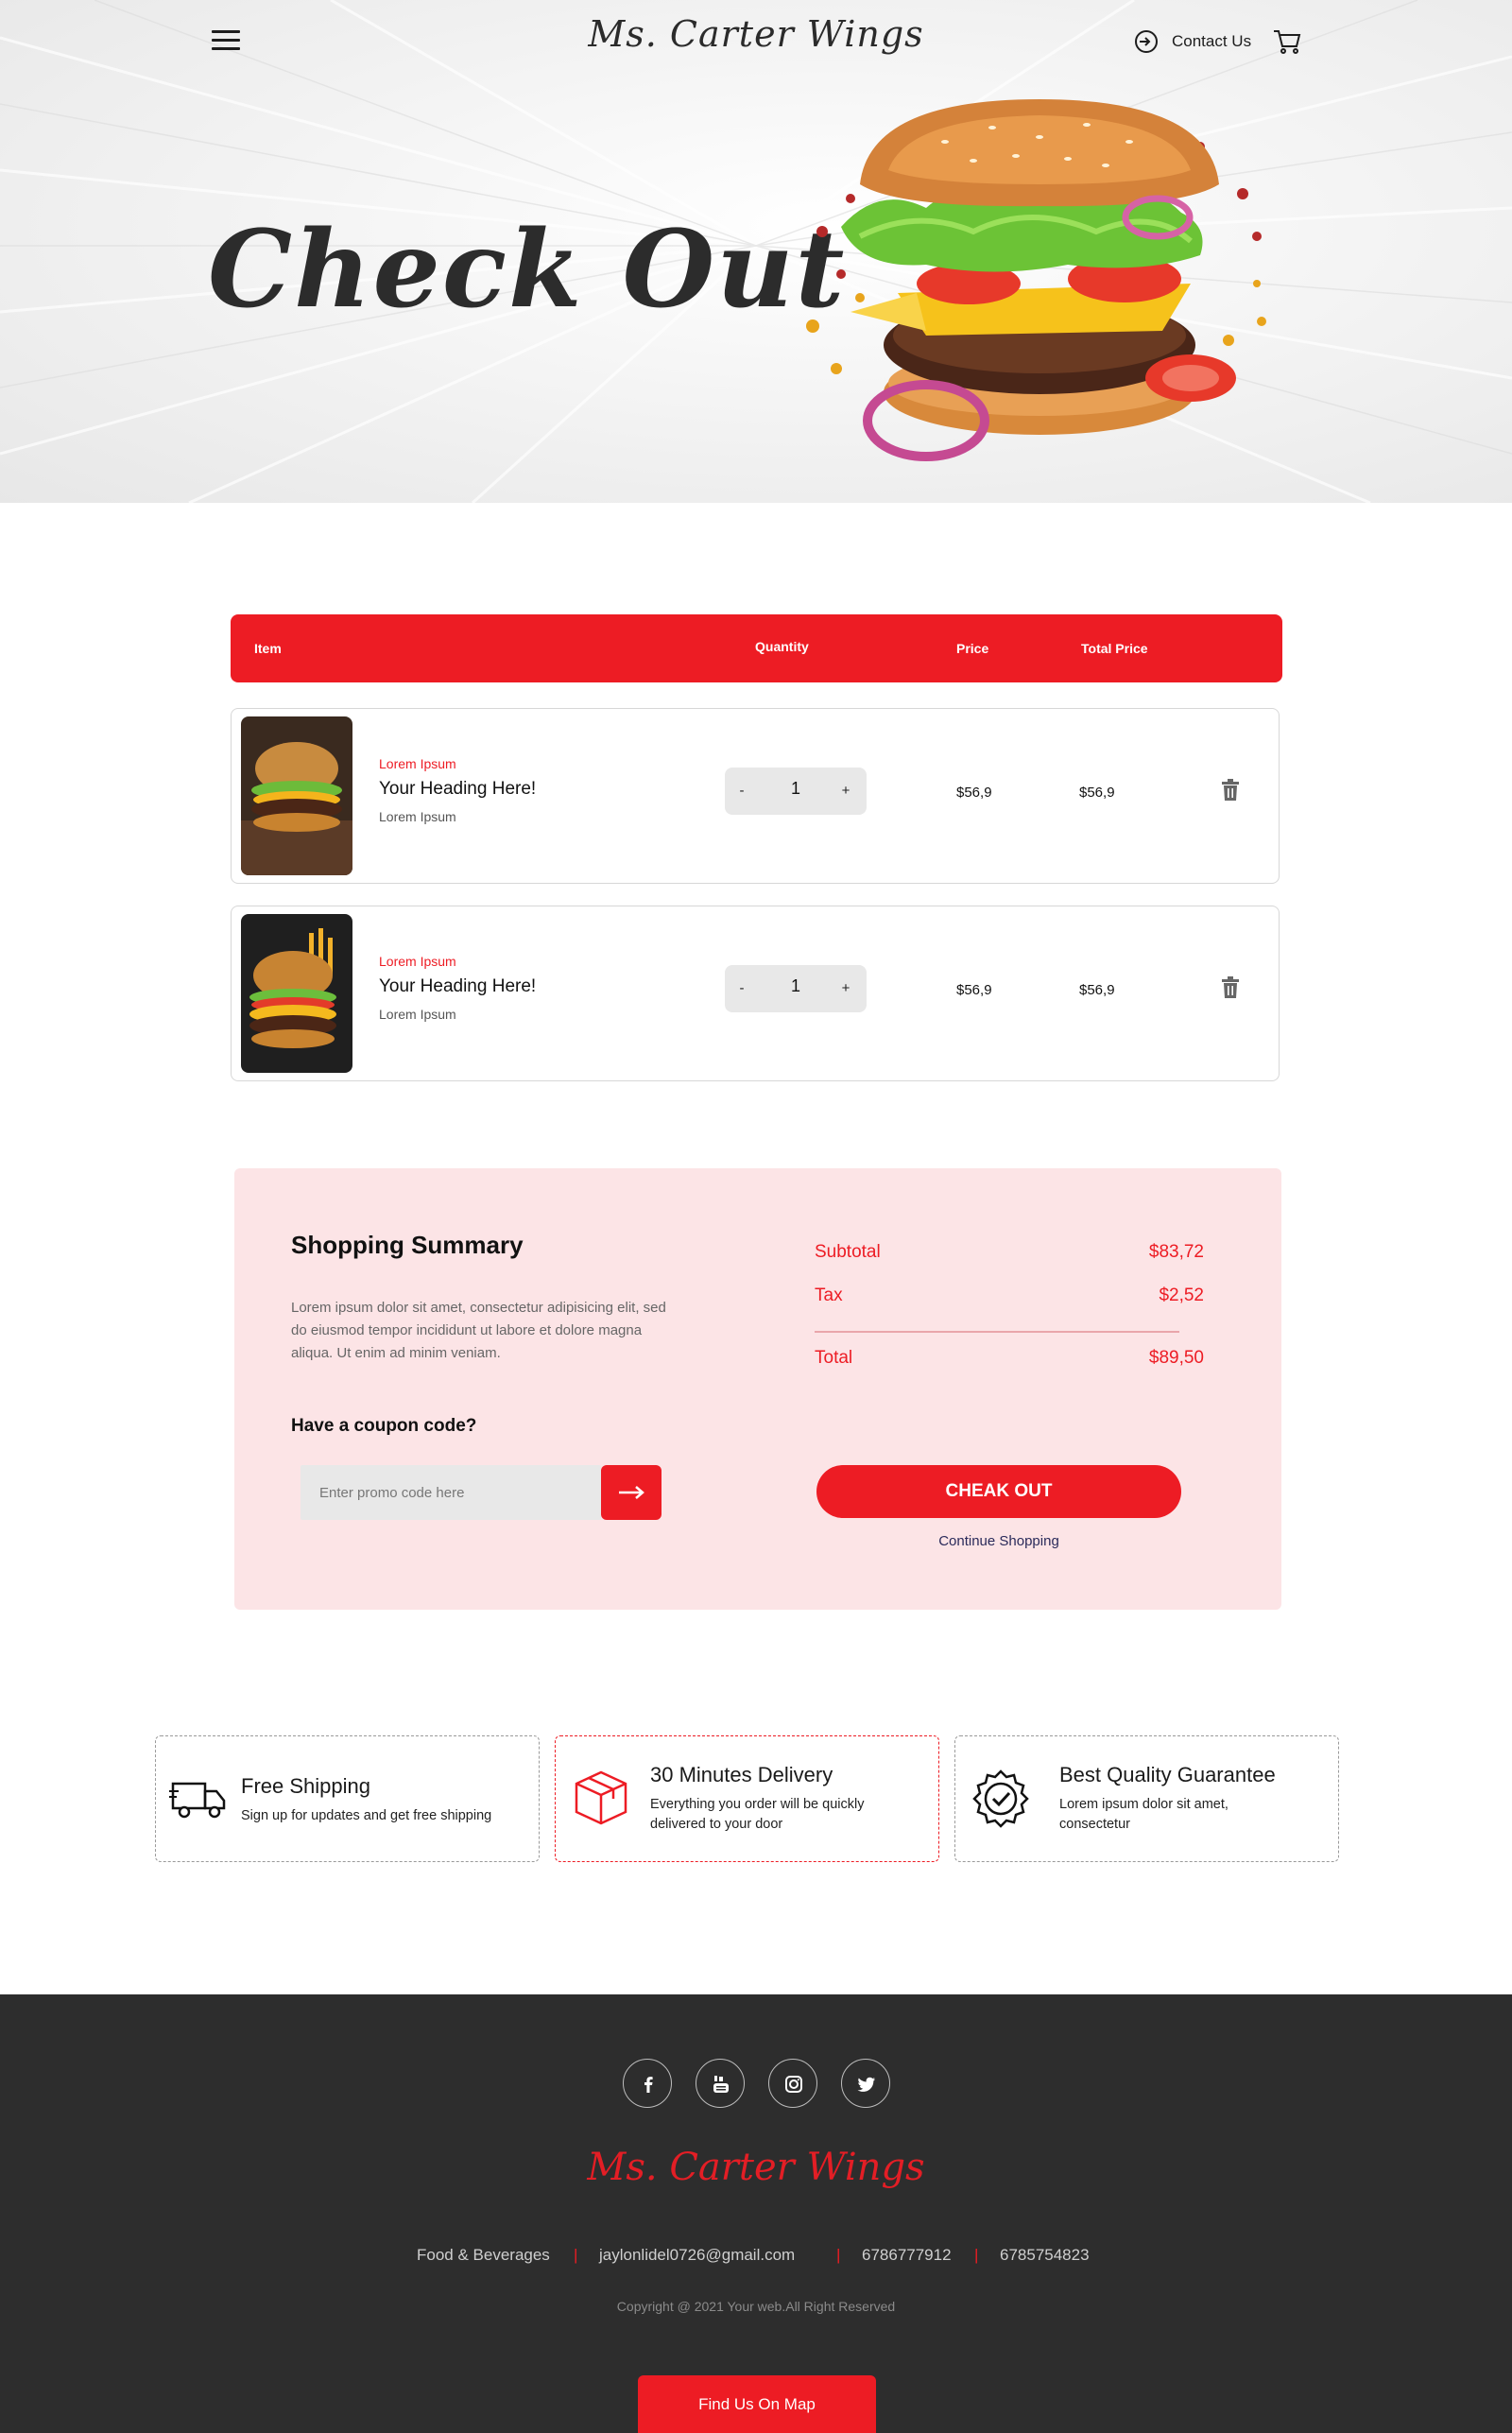  Describe the element at coordinates (848, 1252) in the screenshot. I see `subtotal-label: Subtotal` at that location.